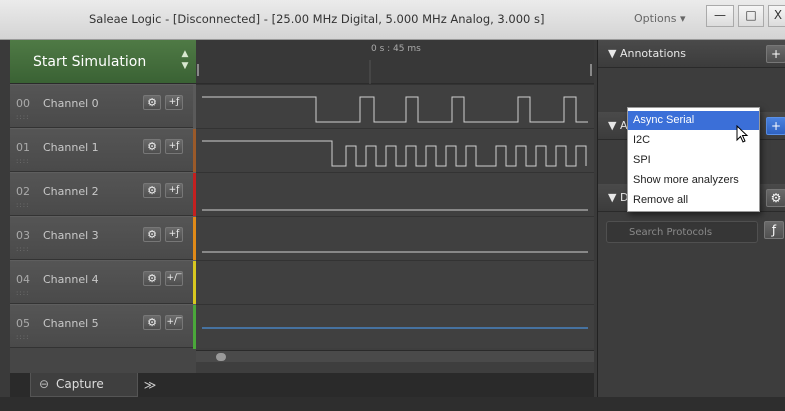 This screenshot has height=411, width=785. Describe the element at coordinates (647, 53) in the screenshot. I see `annotations-label: ▼ Annotations` at that location.